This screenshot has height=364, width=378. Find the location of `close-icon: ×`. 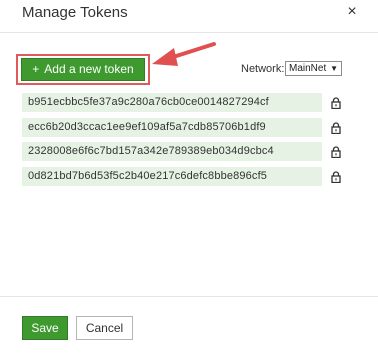

close-icon: × is located at coordinates (352, 12).